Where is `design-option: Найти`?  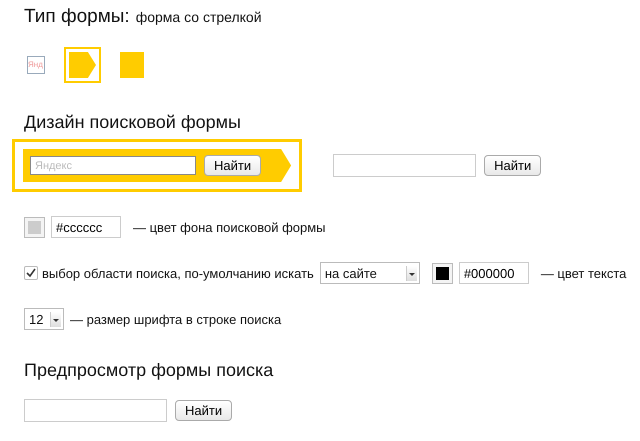
design-option: Найти is located at coordinates (437, 165).